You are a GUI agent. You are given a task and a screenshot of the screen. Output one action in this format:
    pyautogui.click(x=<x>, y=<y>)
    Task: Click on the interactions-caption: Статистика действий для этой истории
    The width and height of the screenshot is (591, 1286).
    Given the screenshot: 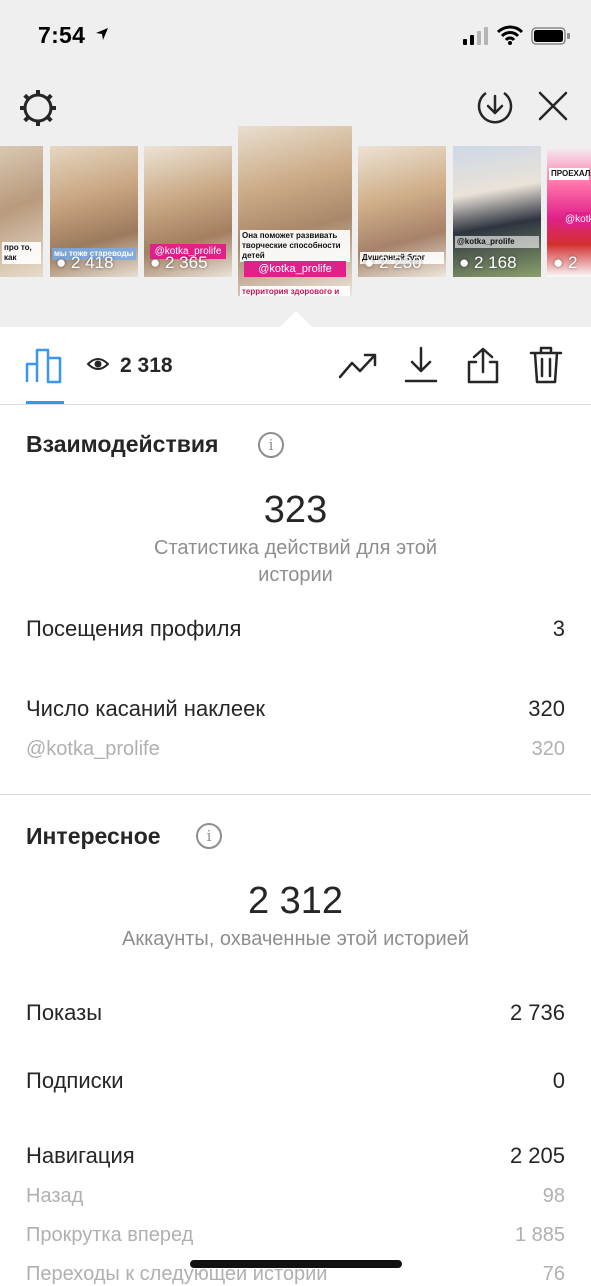 What is the action you would take?
    pyautogui.click(x=295, y=561)
    